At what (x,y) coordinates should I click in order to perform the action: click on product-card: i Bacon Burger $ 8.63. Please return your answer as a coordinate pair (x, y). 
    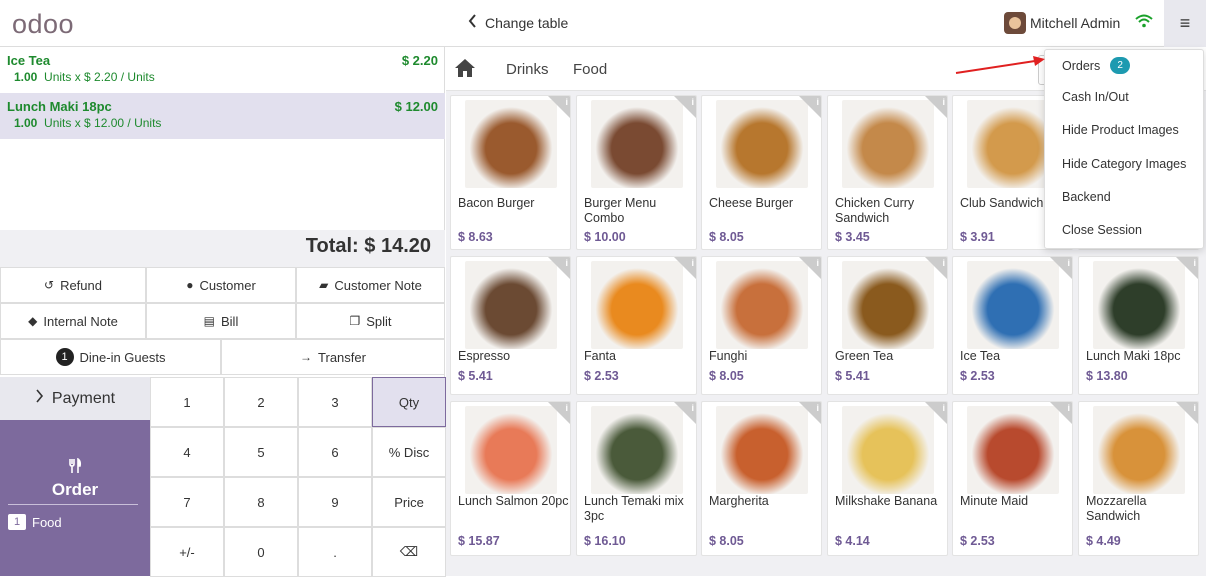
    Looking at the image, I should click on (510, 172).